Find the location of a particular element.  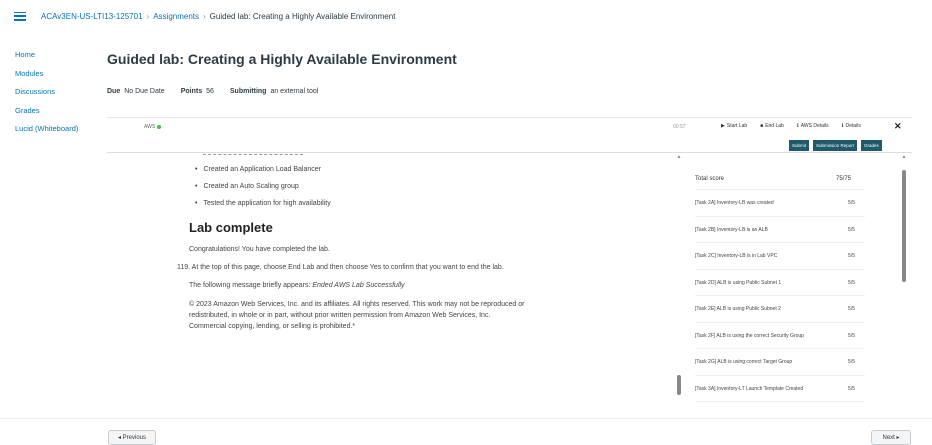

table-row: [Task 2B] Inventory-LB is an ALB 5/5 is located at coordinates (780, 230).